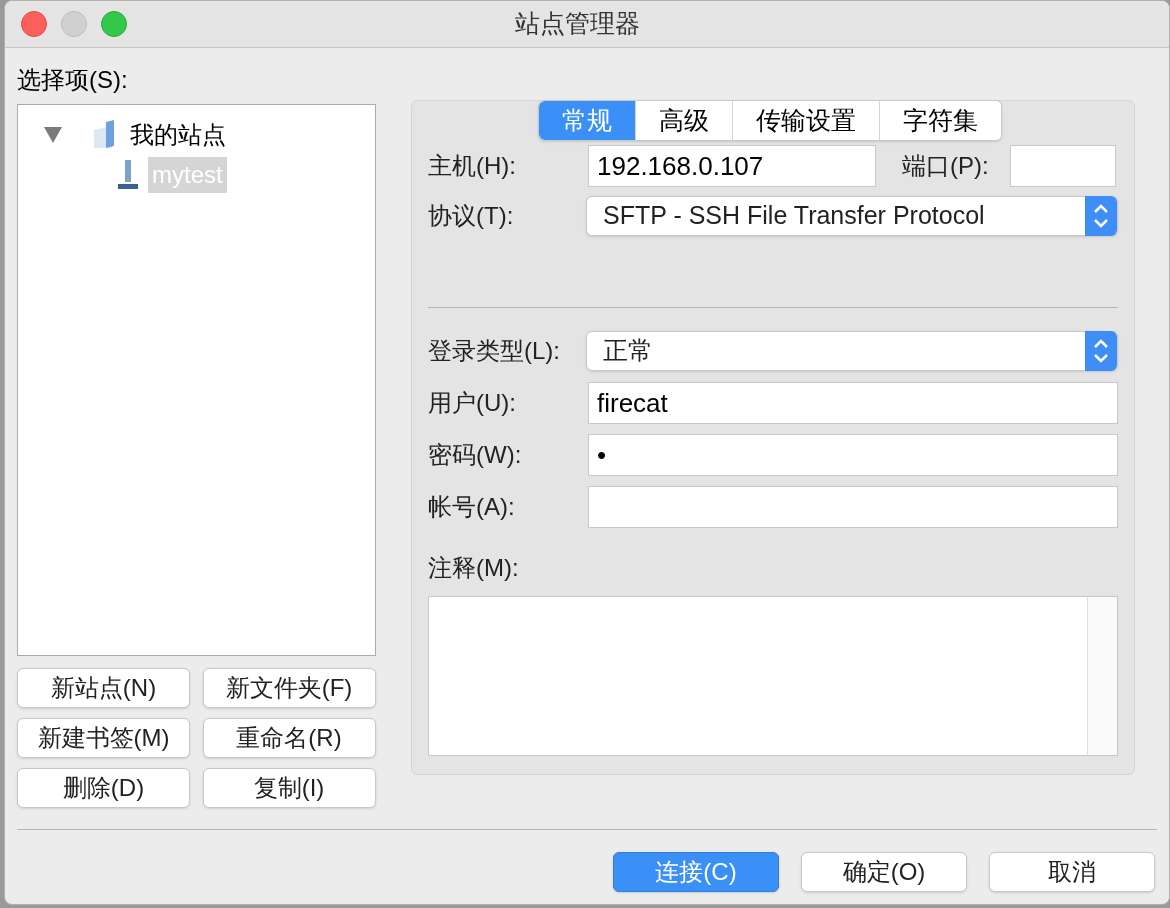  Describe the element at coordinates (34, 24) in the screenshot. I see `close-button` at that location.